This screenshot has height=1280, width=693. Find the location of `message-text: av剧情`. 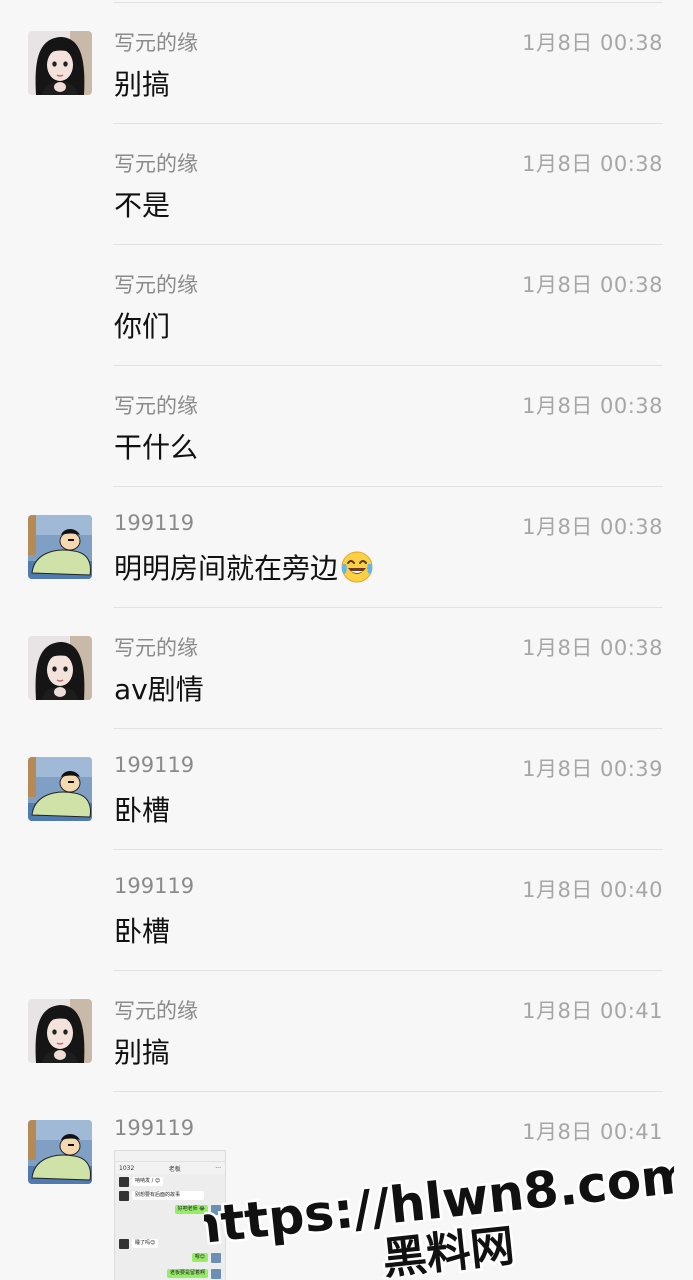

message-text: av剧情 is located at coordinates (159, 689).